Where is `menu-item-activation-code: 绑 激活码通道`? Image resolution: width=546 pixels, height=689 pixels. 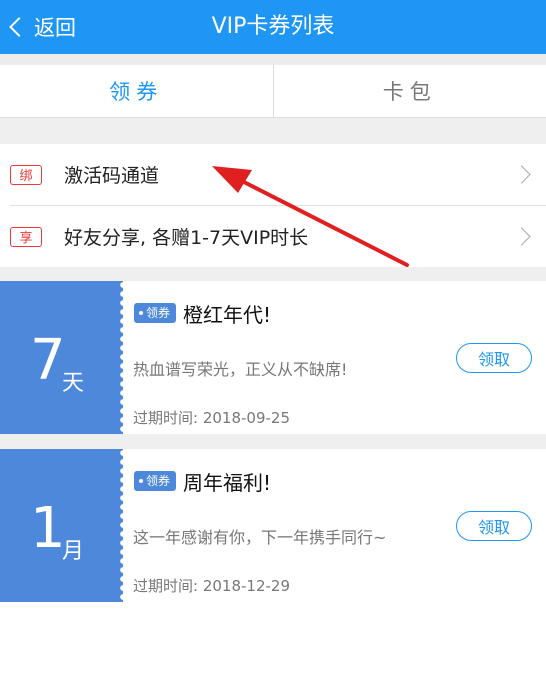 menu-item-activation-code: 绑 激活码通道 is located at coordinates (273, 174).